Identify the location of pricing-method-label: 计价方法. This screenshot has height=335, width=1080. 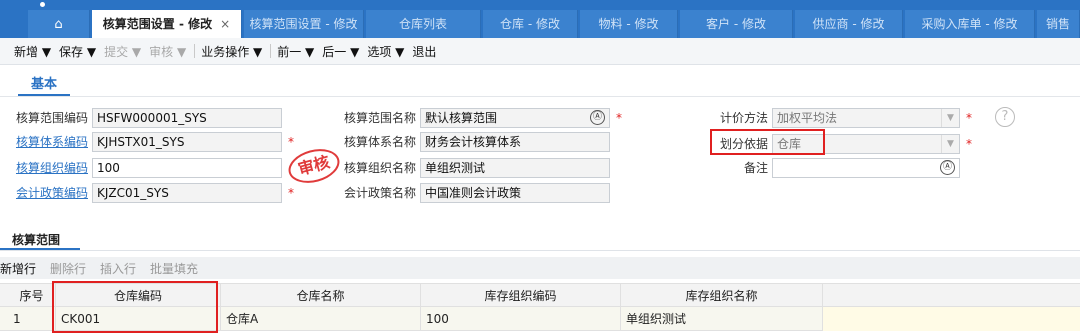
(743, 118).